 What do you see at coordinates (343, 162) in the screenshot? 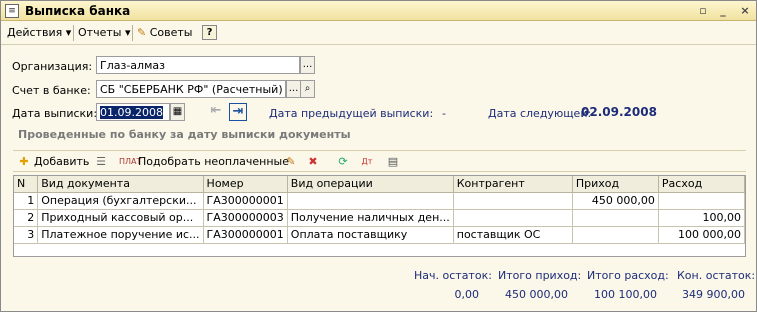
I see `refresh-icon: ⟳` at bounding box center [343, 162].